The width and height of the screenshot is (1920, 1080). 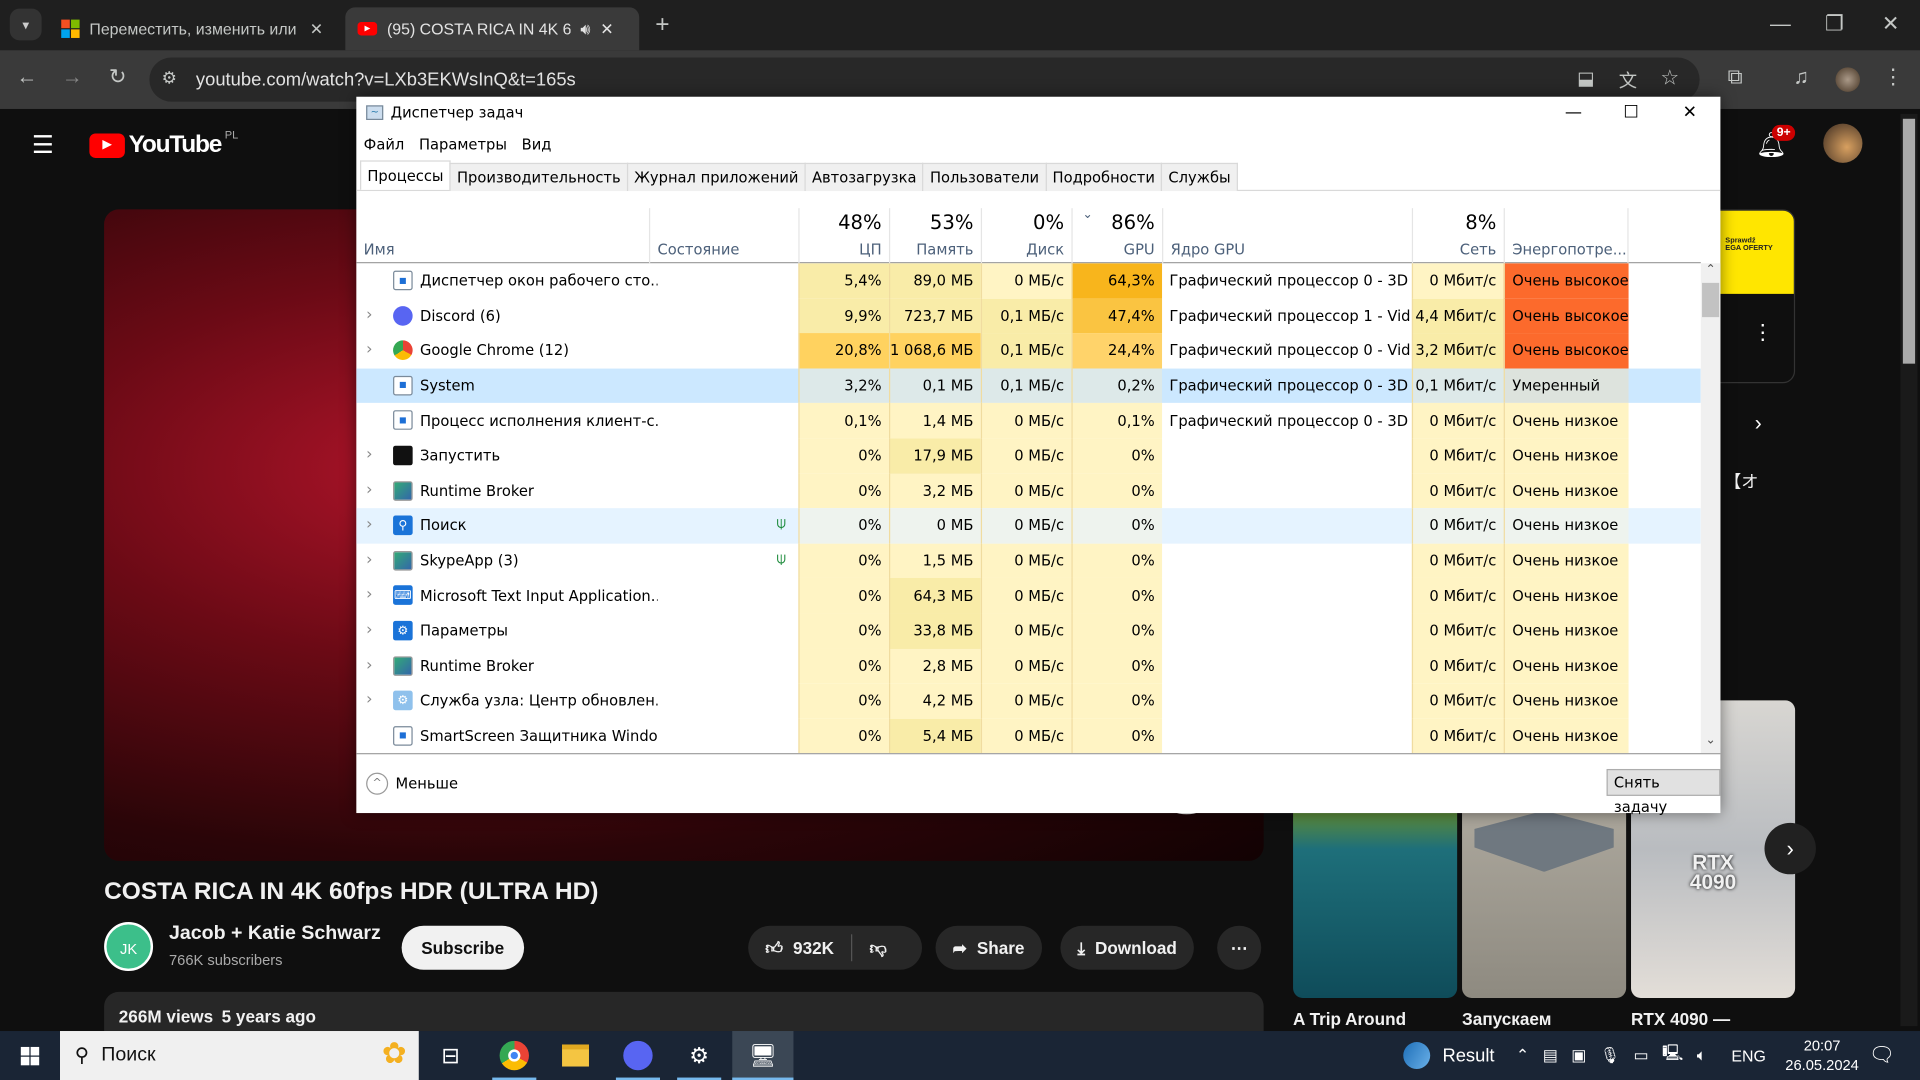 What do you see at coordinates (1762, 333) in the screenshot?
I see `more-options-icon: ⋮` at bounding box center [1762, 333].